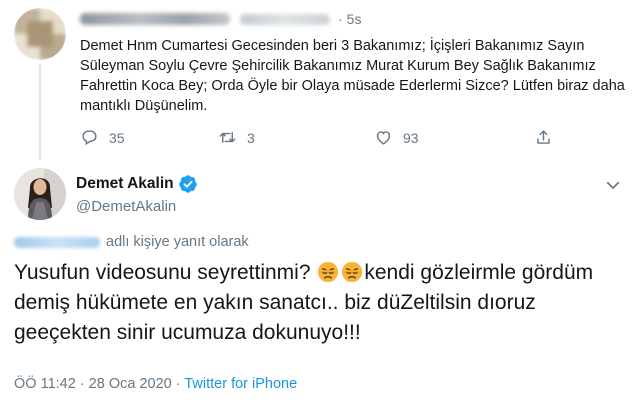 The height and width of the screenshot is (406, 640). What do you see at coordinates (411, 137) in the screenshot?
I see `like-count: 93` at bounding box center [411, 137].